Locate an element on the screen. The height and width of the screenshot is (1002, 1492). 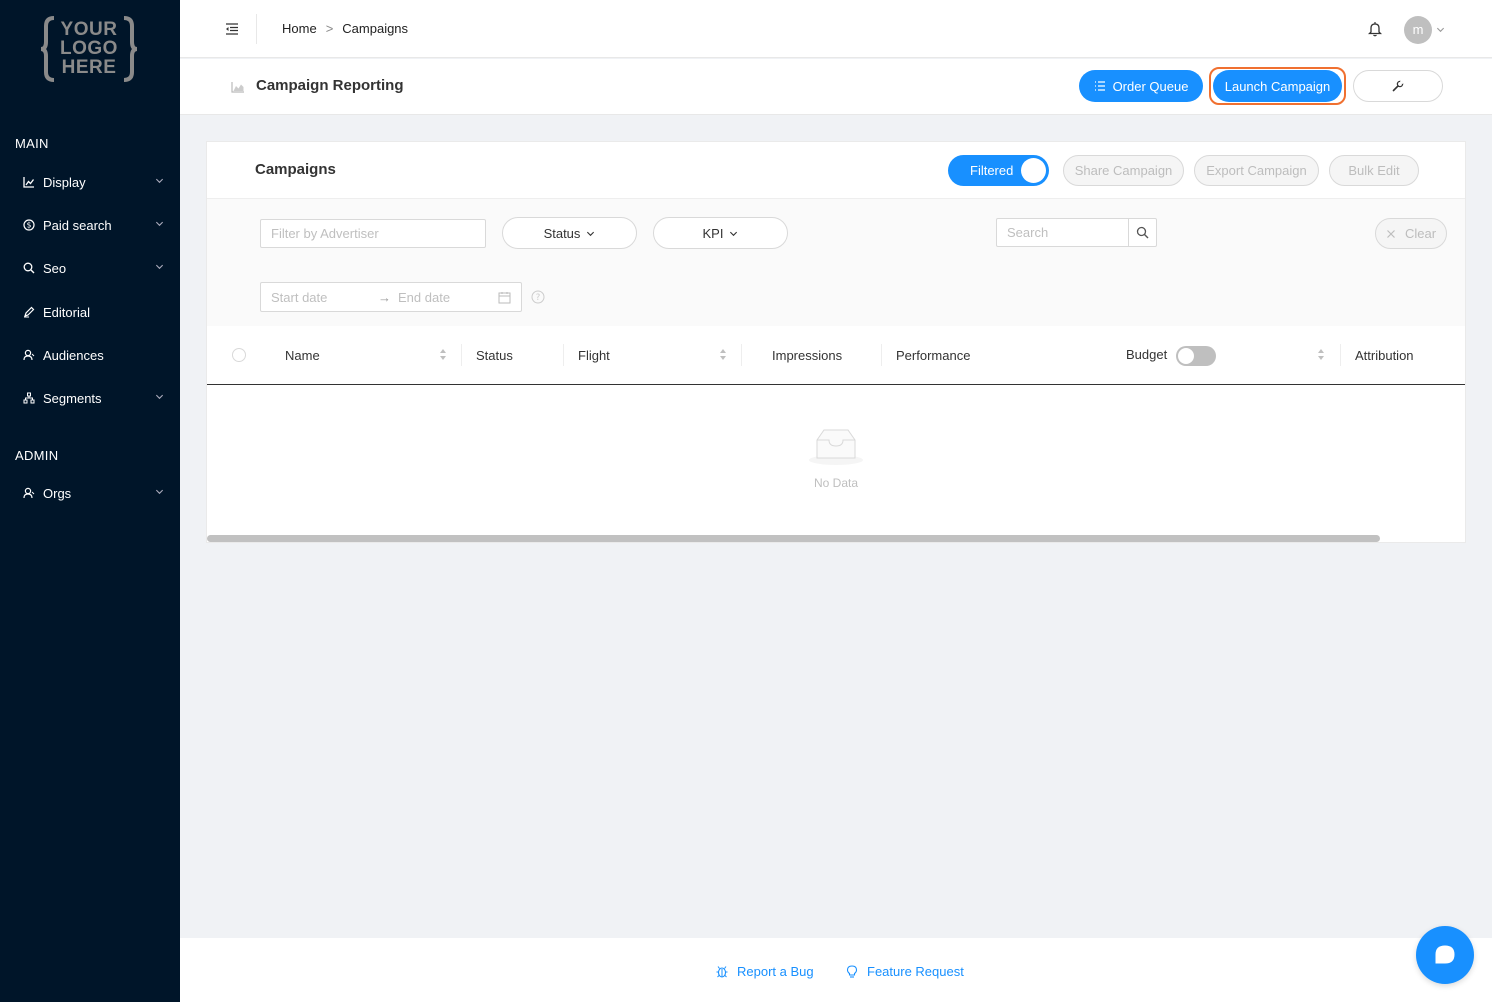
logo: YOUR LOGO HERE is located at coordinates (89, 49).